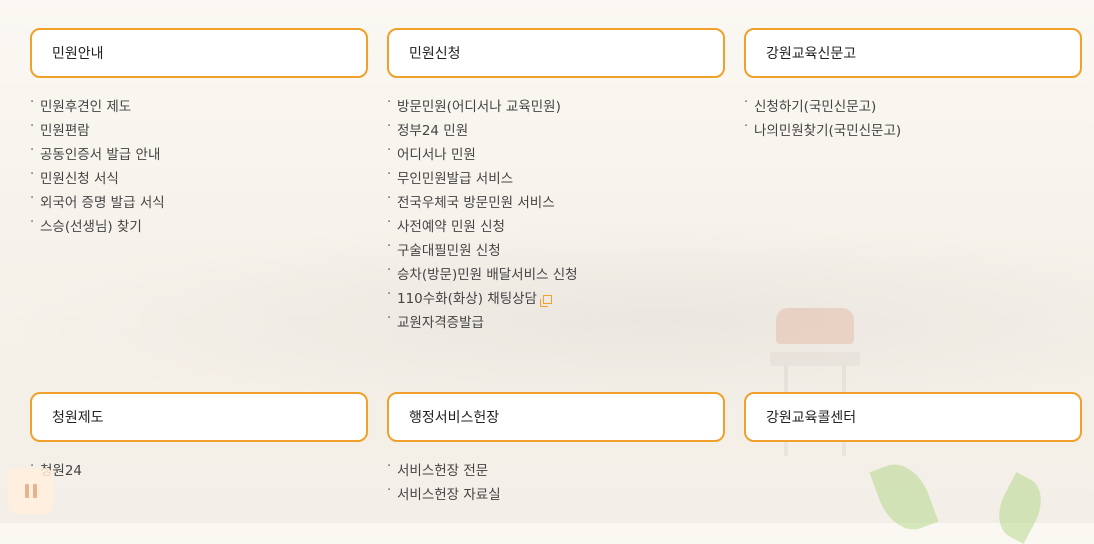  What do you see at coordinates (199, 153) in the screenshot?
I see `list-link: 공동인증서 발급 안내` at bounding box center [199, 153].